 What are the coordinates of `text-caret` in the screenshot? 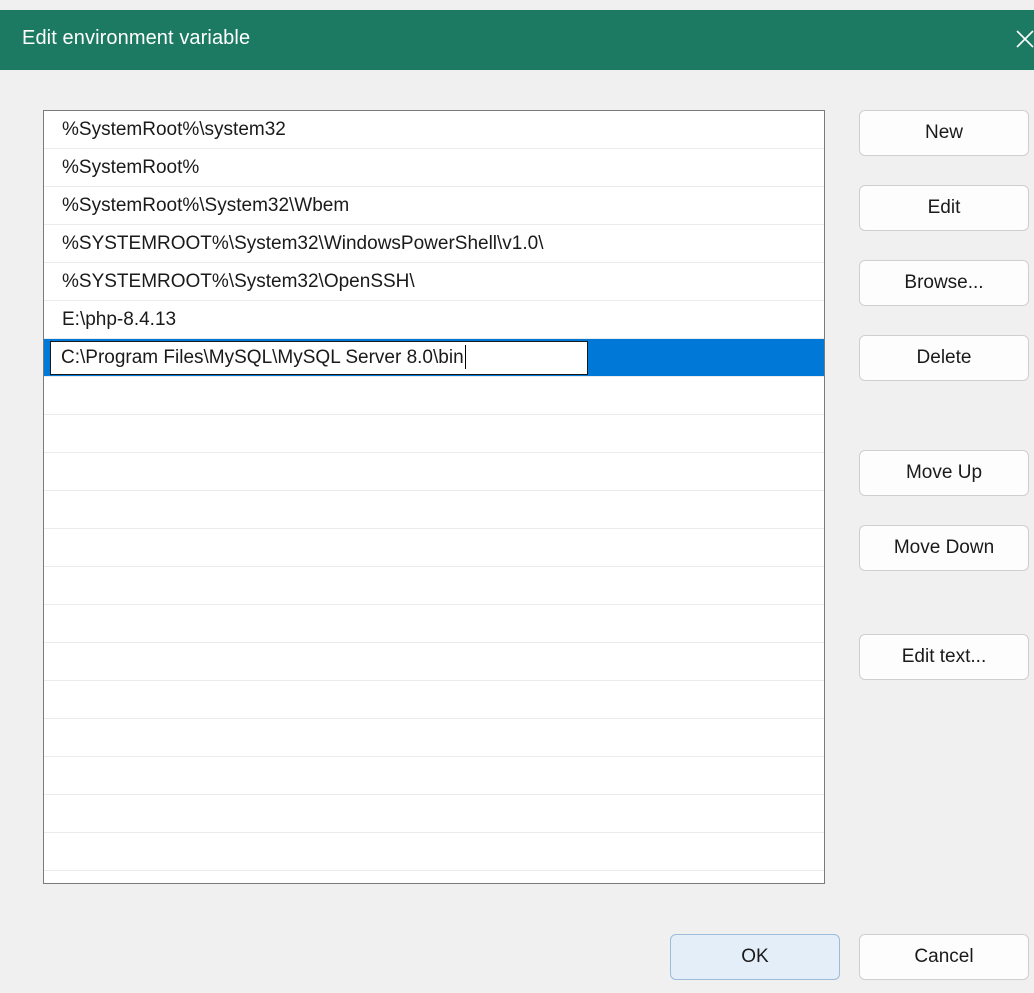 It's located at (465, 356).